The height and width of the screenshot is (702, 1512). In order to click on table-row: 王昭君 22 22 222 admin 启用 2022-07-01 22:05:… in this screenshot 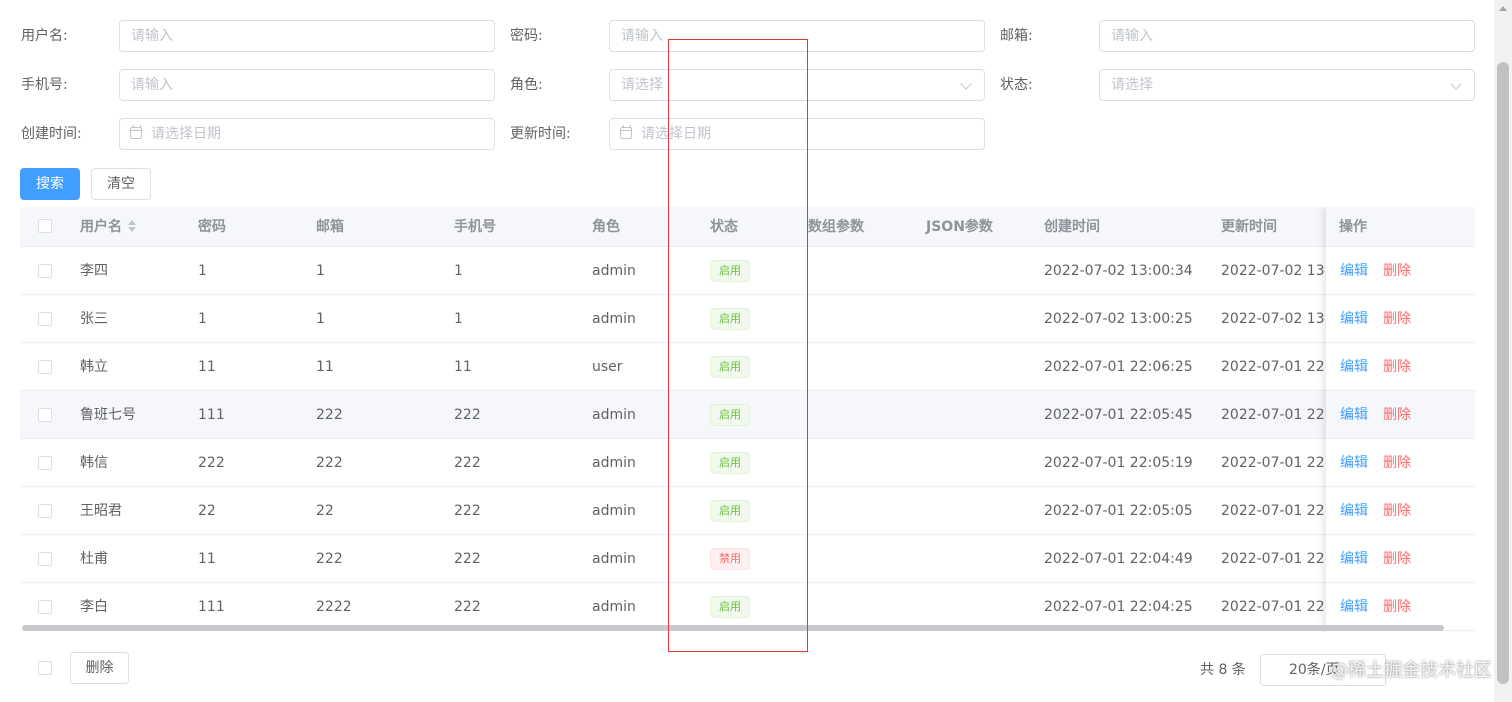, I will do `click(747, 511)`.